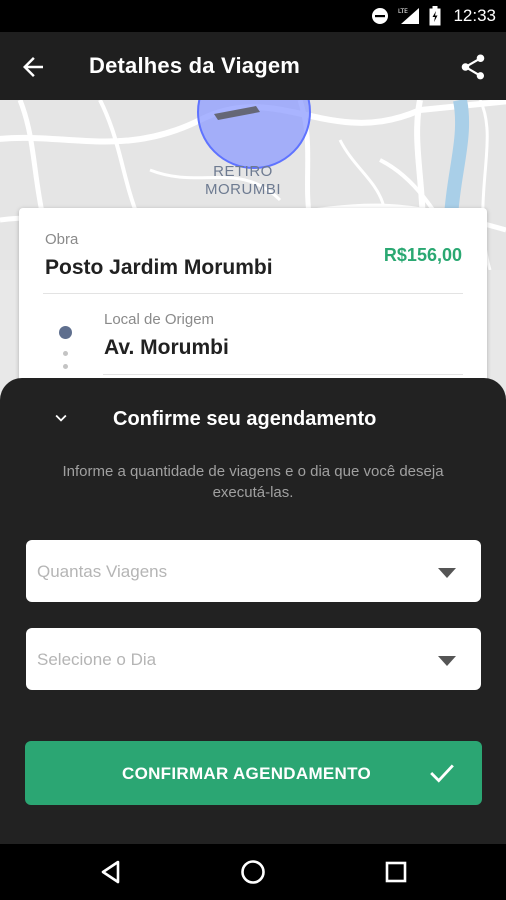 The height and width of the screenshot is (900, 506). I want to click on location-radius-circle, so click(254, 134).